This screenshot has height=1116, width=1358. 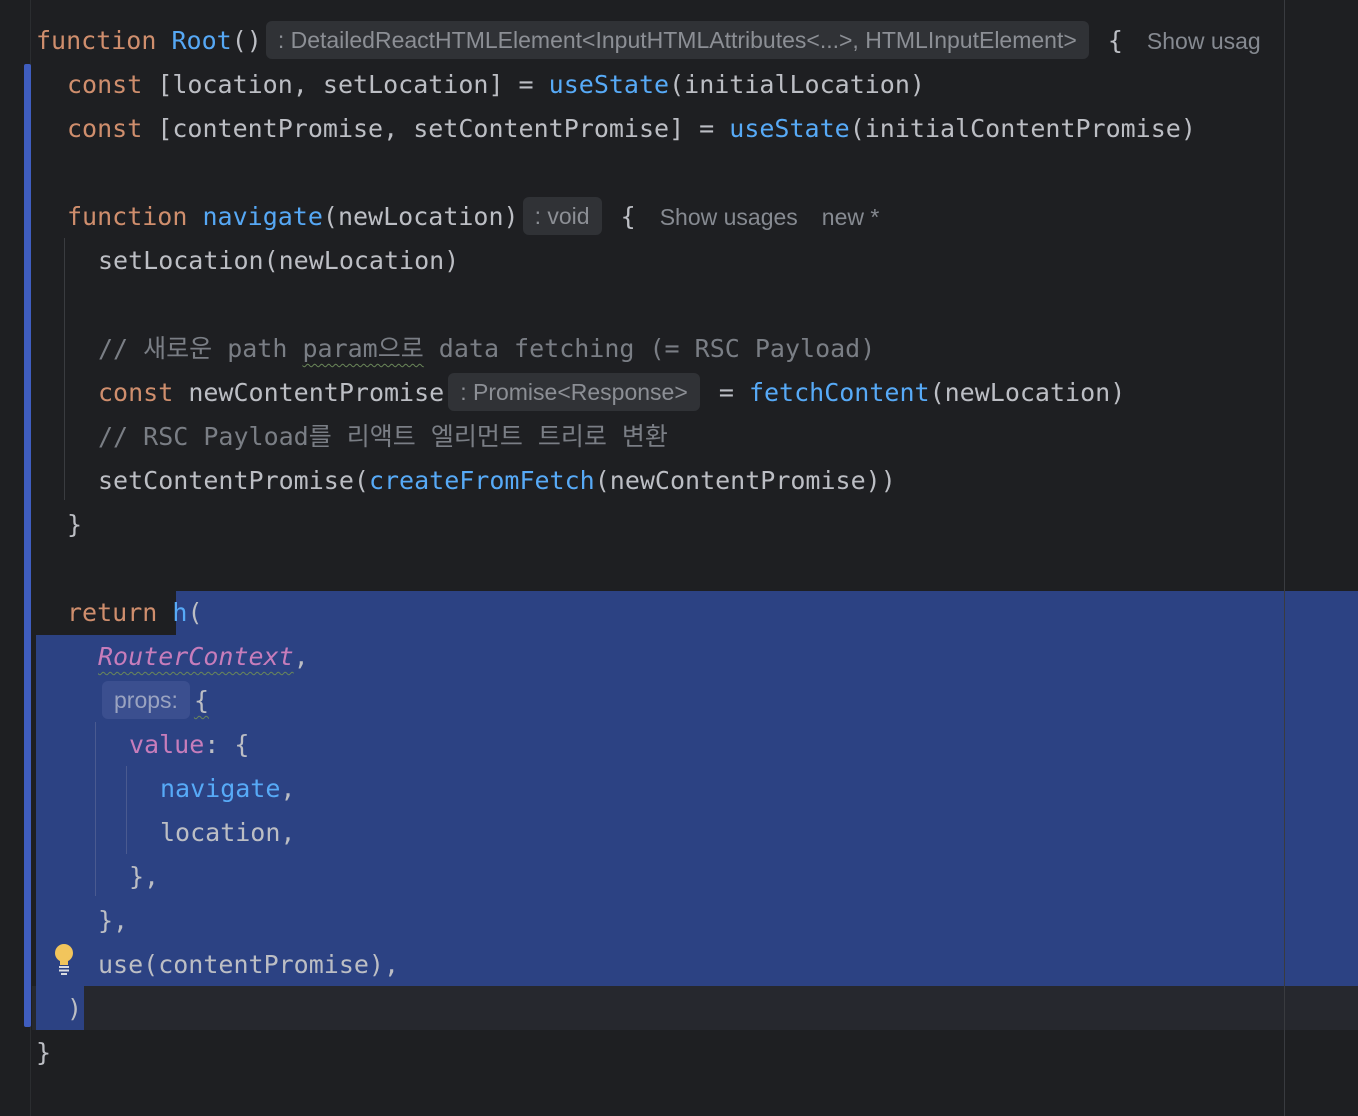 I want to click on code-line: ), so click(x=74, y=1009).